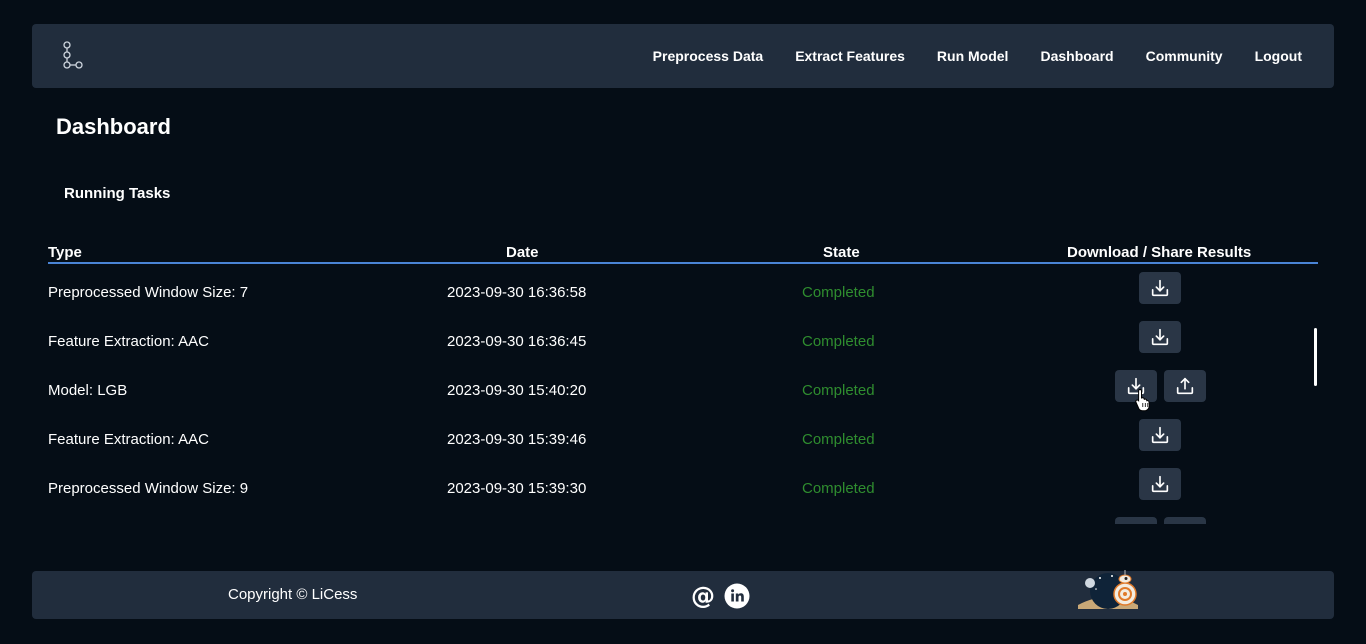 This screenshot has width=1366, height=644. I want to click on pointer-hand-cursor-icon, so click(1142, 400).